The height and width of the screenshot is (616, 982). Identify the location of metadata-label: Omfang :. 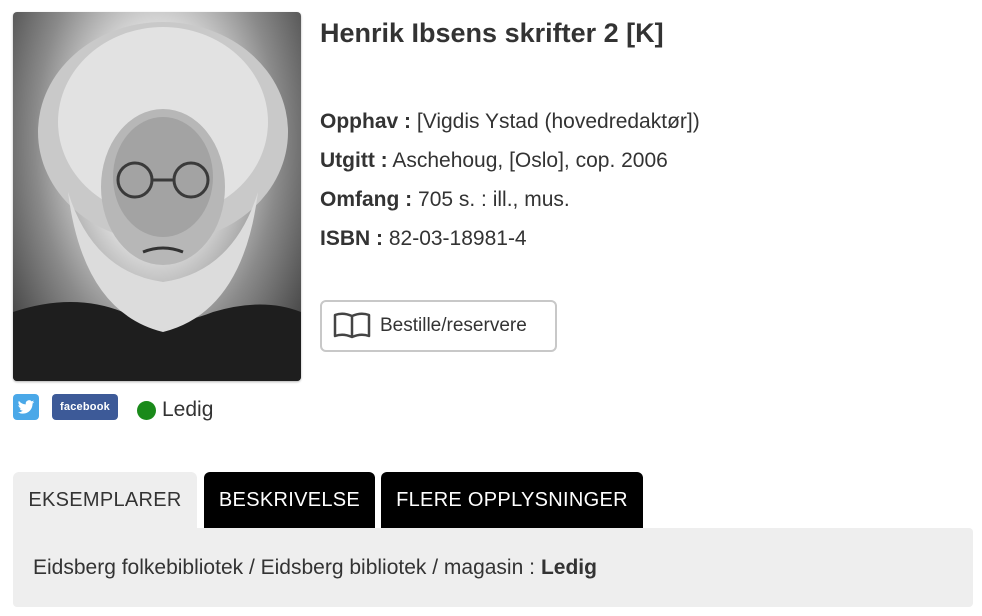
(366, 199).